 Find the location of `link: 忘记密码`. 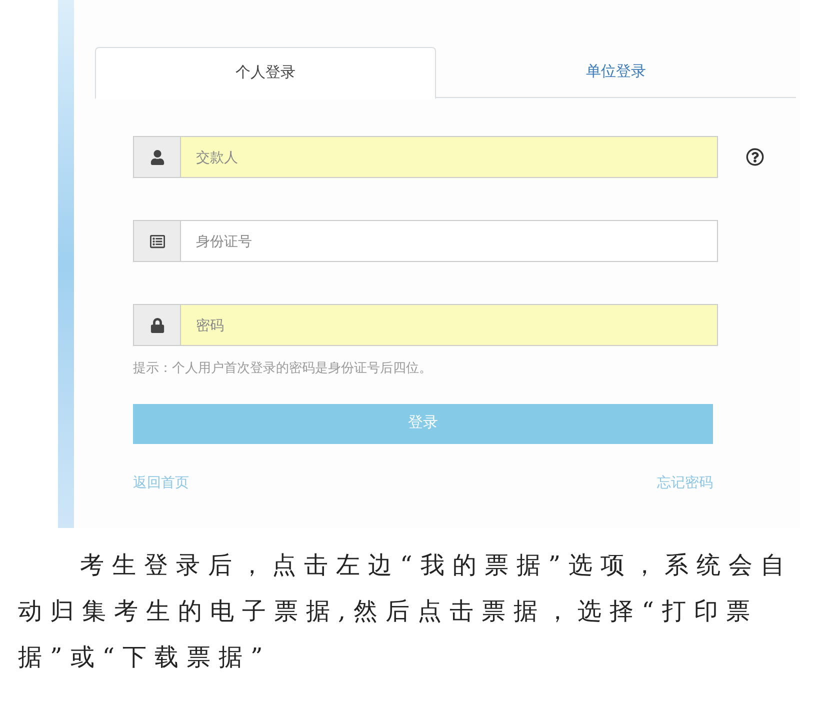

link: 忘记密码 is located at coordinates (685, 482).